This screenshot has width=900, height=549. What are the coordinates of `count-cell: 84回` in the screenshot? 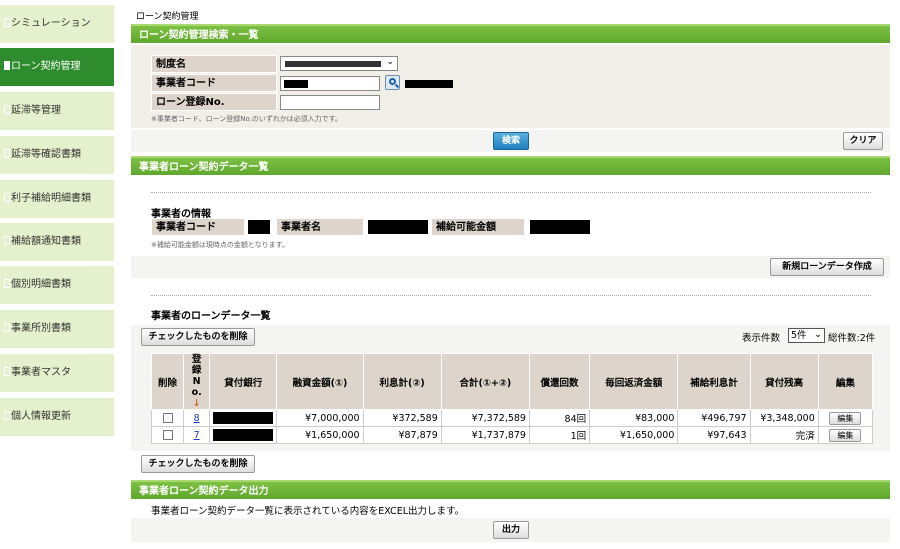 It's located at (559, 418).